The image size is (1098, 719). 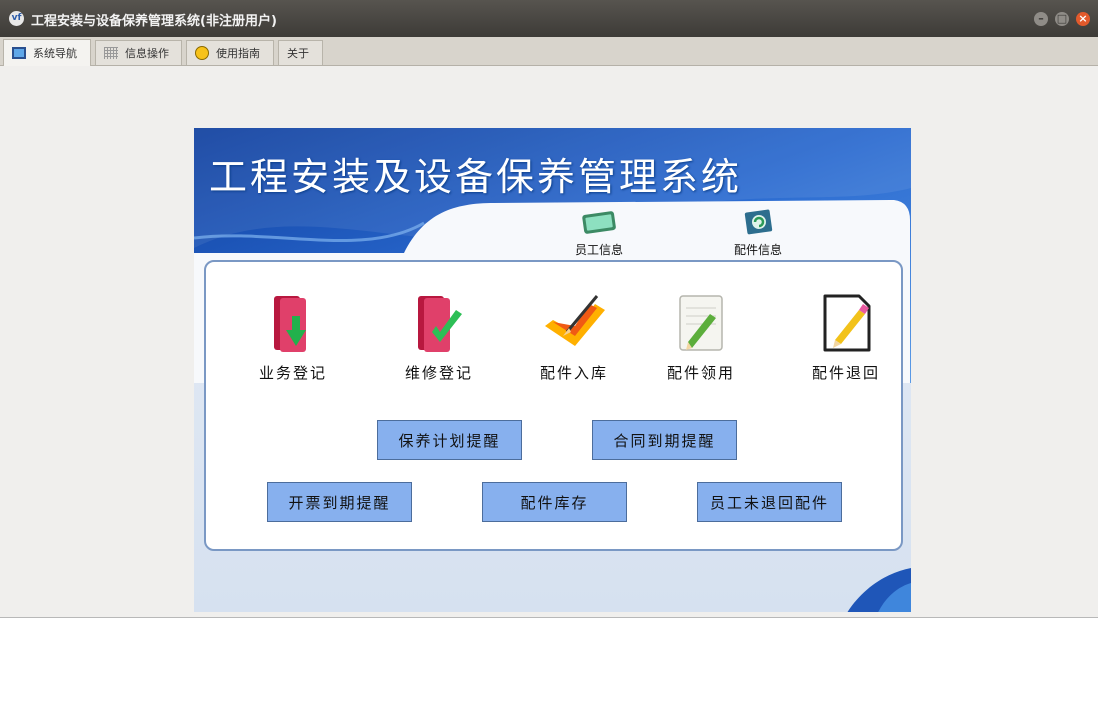 What do you see at coordinates (554, 502) in the screenshot?
I see `parts-inventory-button: 配件库存` at bounding box center [554, 502].